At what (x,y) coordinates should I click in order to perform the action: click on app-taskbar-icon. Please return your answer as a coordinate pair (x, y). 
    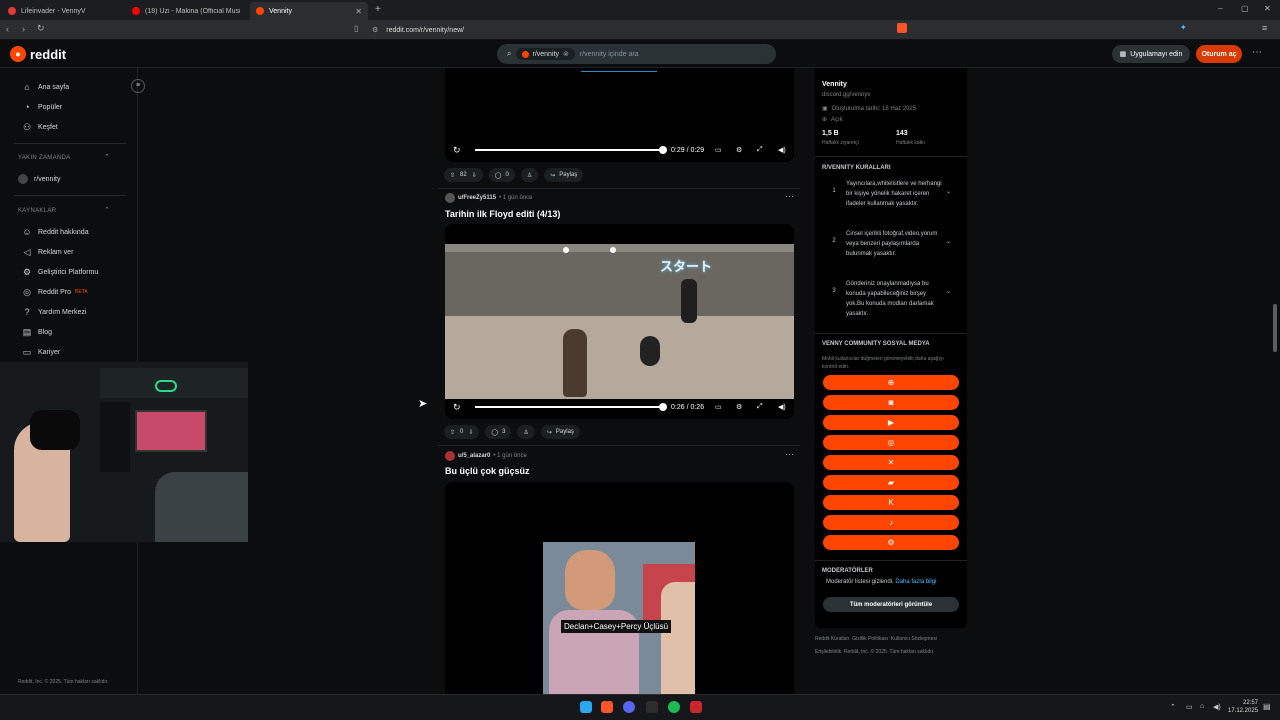
    Looking at the image, I should click on (696, 707).